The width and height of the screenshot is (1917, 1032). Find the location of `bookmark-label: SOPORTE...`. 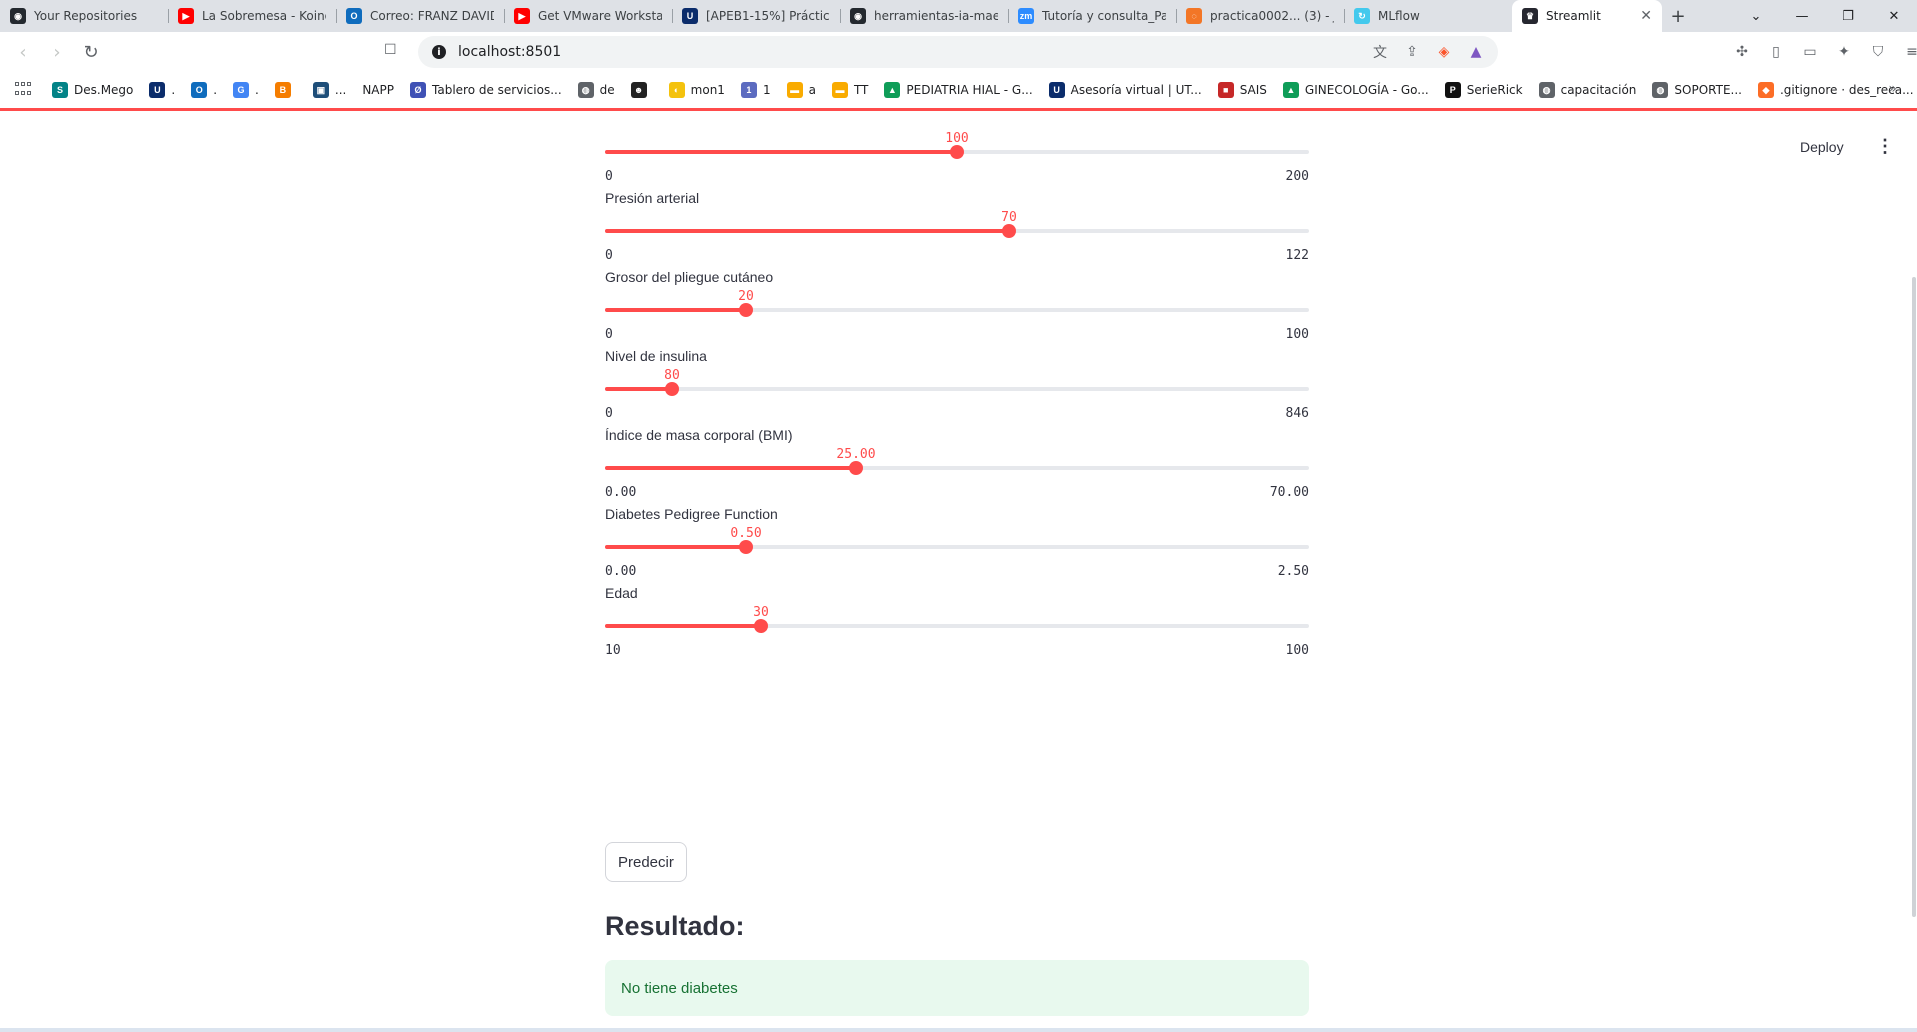

bookmark-label: SOPORTE... is located at coordinates (1708, 90).